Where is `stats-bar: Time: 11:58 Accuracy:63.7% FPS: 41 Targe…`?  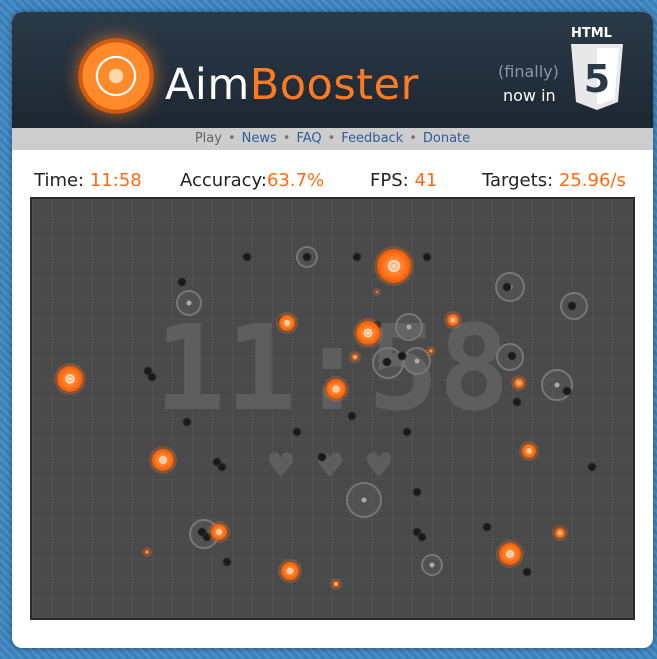
stats-bar: Time: 11:58 Accuracy:63.7% FPS: 41 Targe… is located at coordinates (332, 183).